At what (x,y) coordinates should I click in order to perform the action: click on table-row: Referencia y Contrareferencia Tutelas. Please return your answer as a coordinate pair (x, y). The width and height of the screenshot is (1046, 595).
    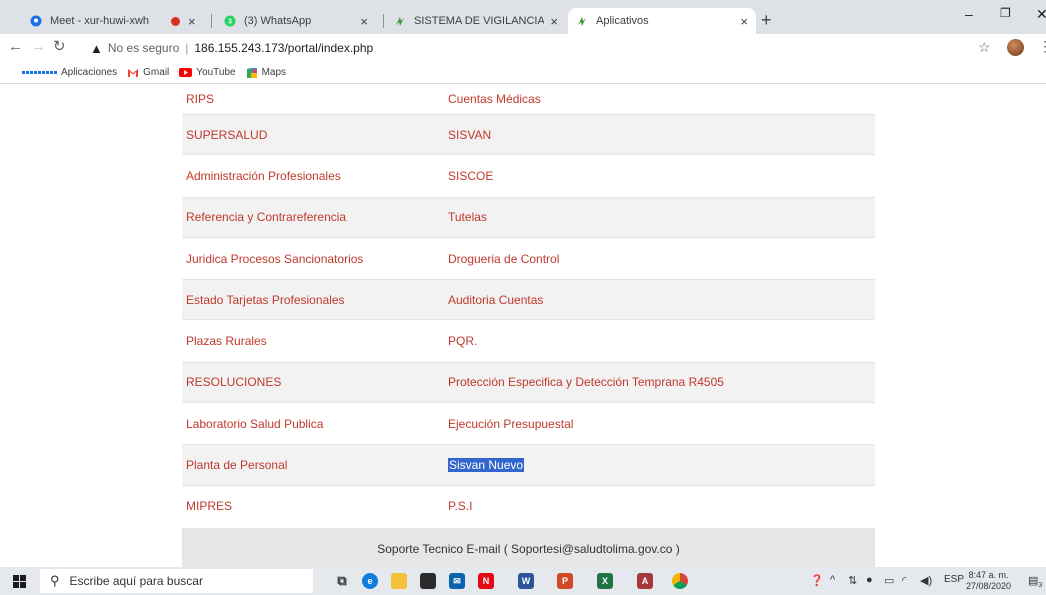
    Looking at the image, I should click on (528, 217).